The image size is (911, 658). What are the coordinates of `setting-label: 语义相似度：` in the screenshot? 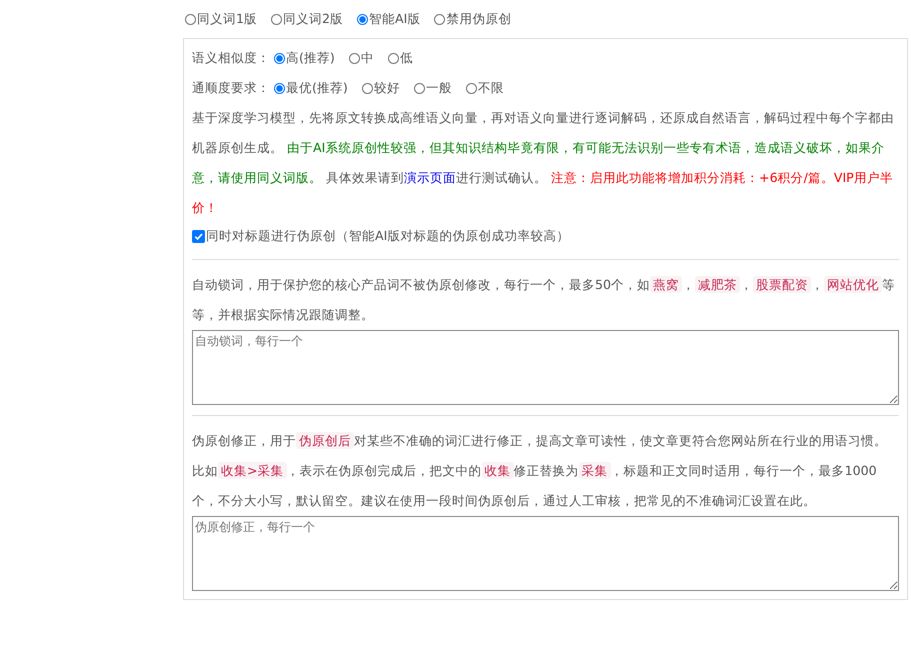 It's located at (231, 58).